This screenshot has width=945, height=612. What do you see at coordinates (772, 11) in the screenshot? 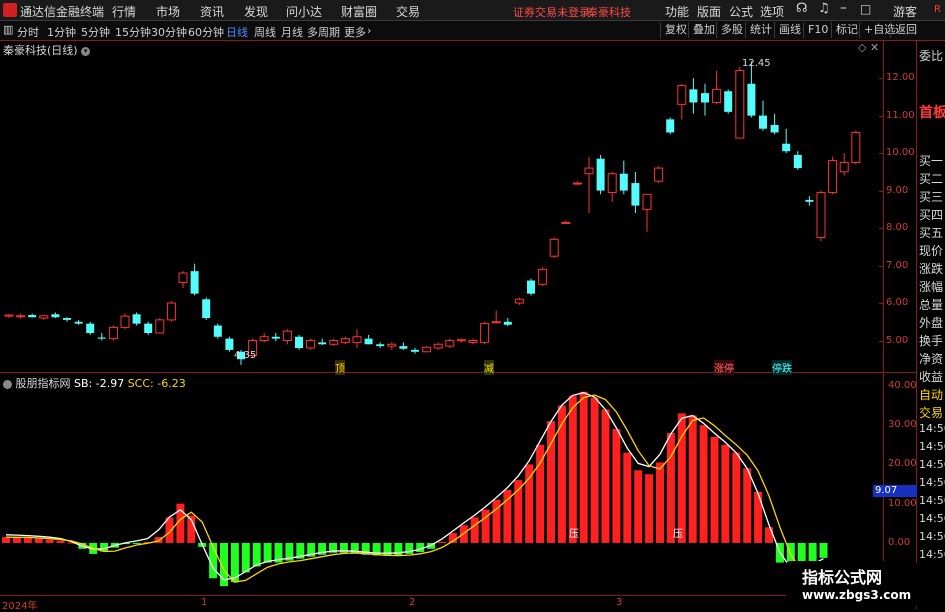
I see `menu-xuanxiang: 选项` at bounding box center [772, 11].